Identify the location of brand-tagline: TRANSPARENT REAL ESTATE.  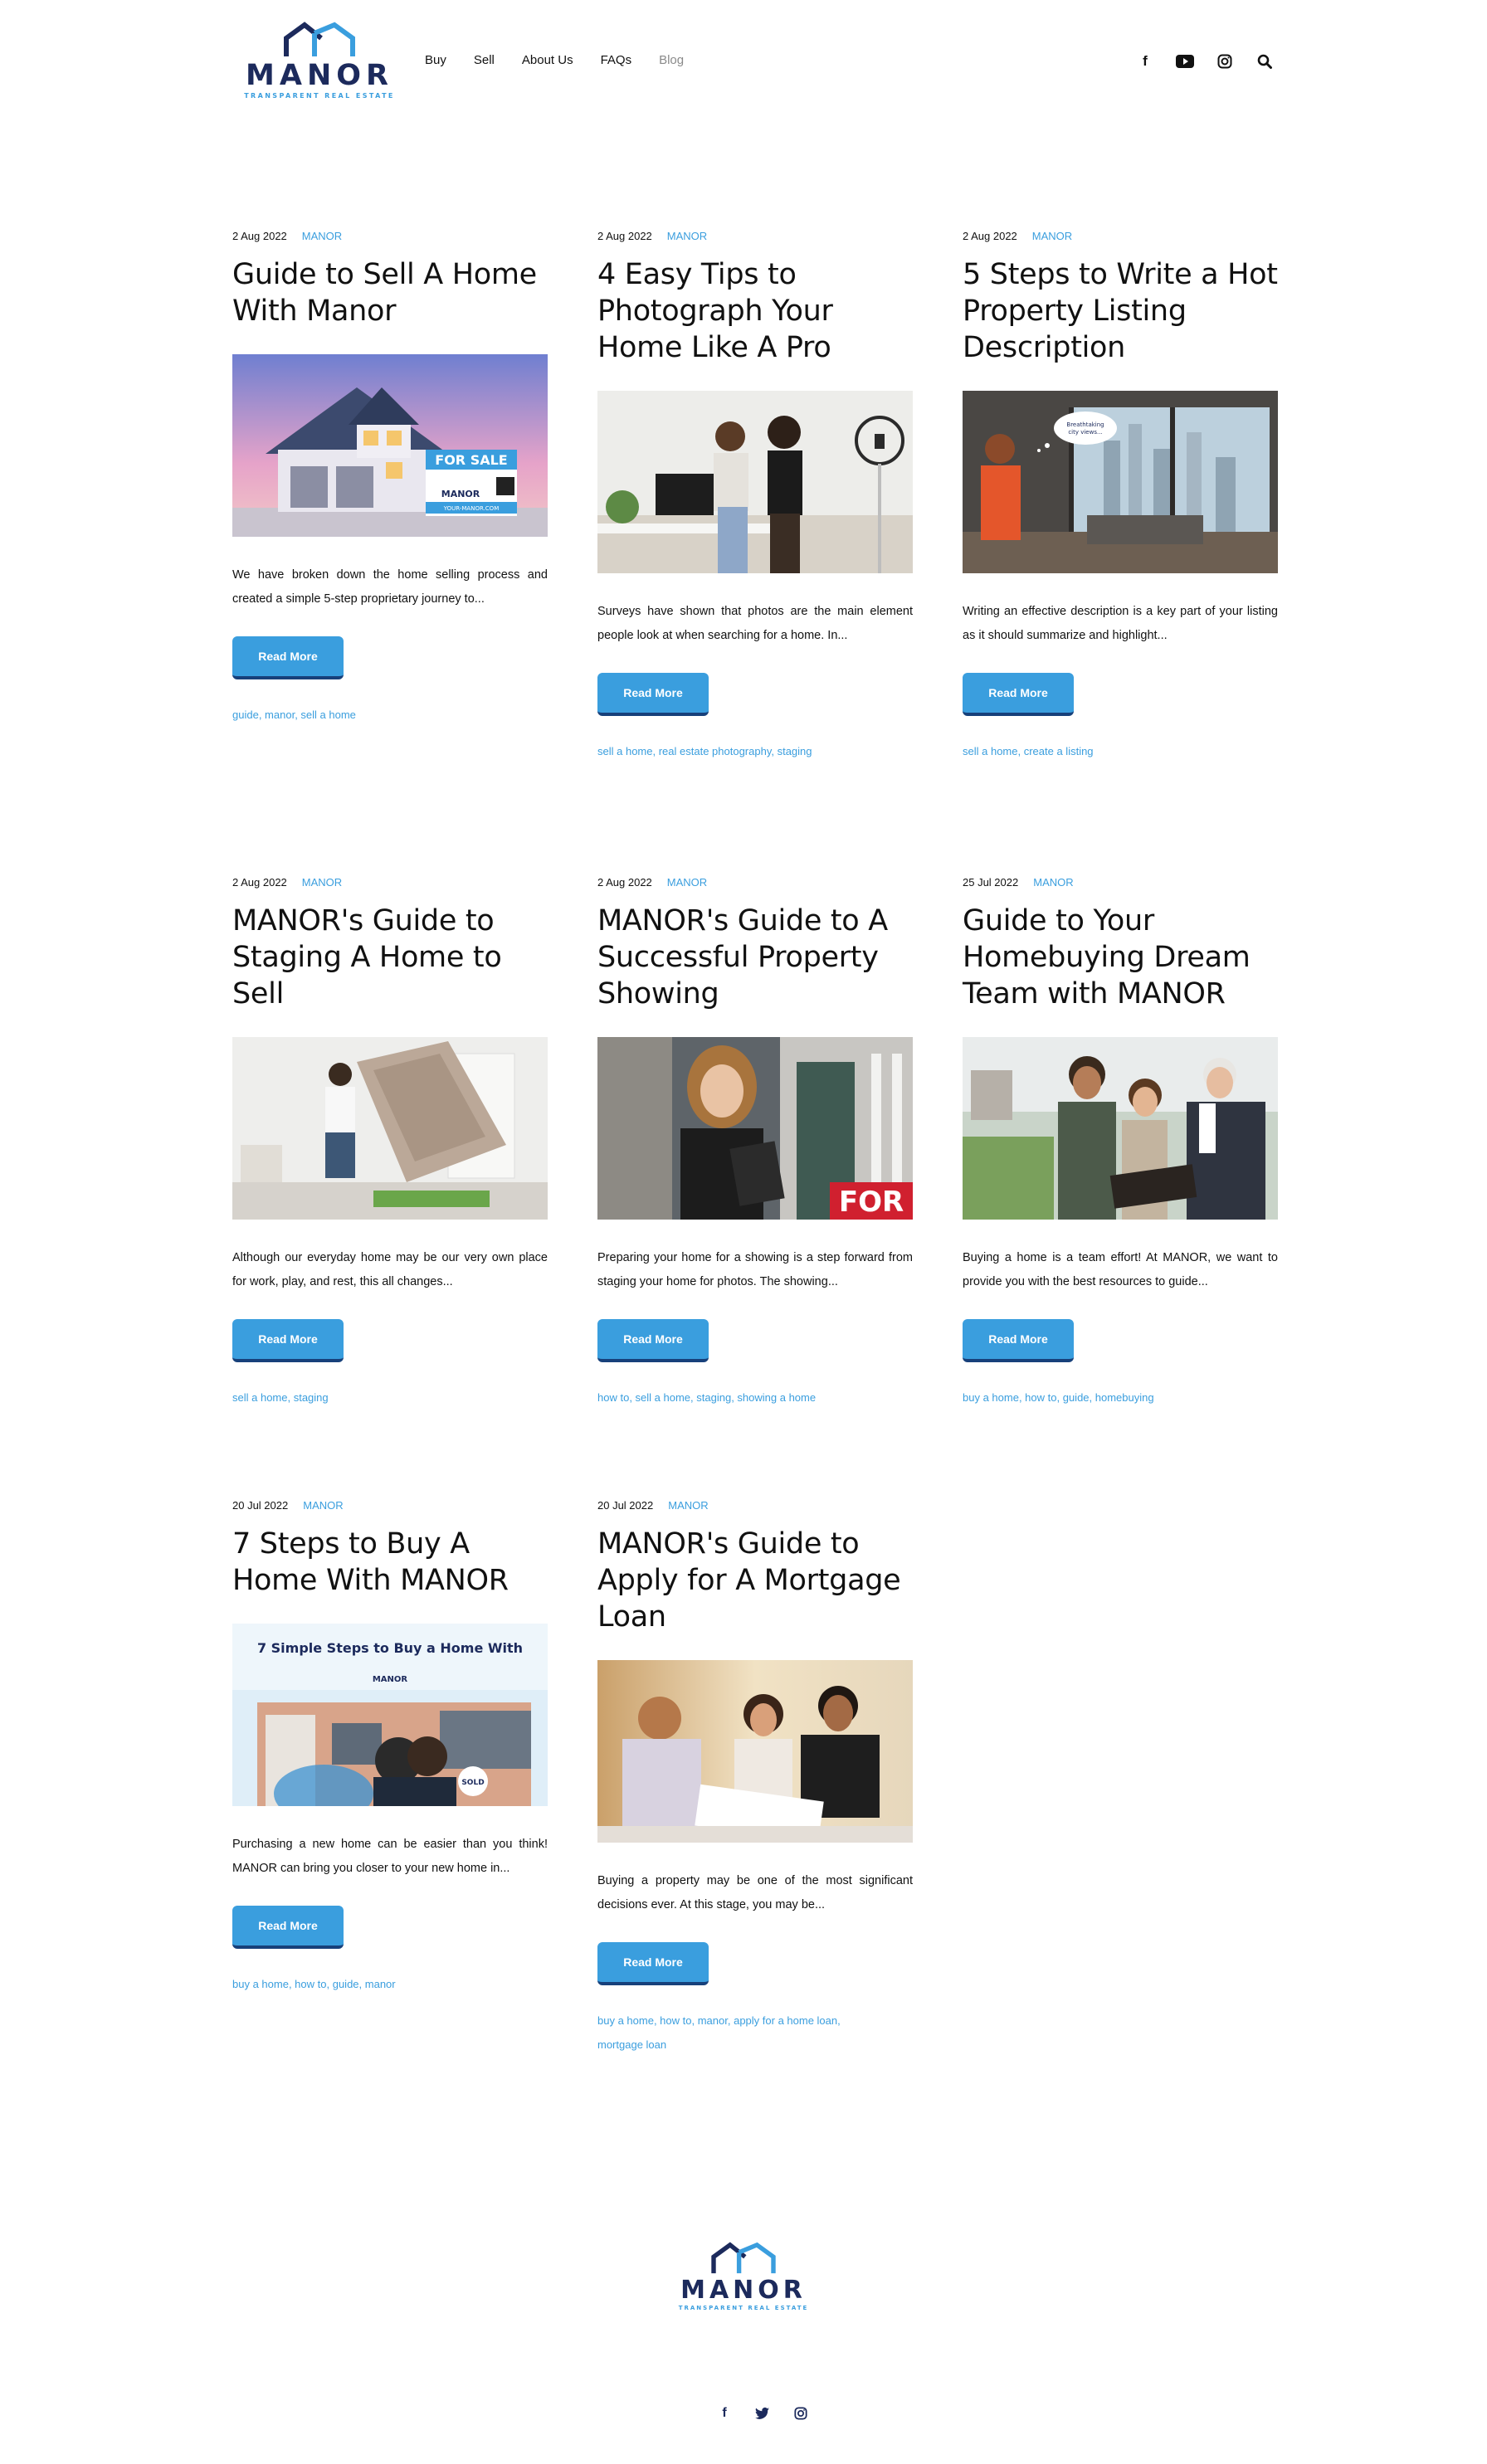
(743, 2308).